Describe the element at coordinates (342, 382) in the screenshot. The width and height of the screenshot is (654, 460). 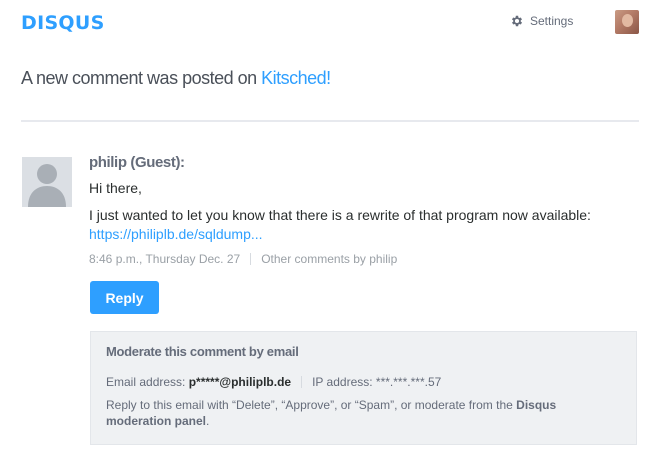
I see `ip-label: IP address:` at that location.